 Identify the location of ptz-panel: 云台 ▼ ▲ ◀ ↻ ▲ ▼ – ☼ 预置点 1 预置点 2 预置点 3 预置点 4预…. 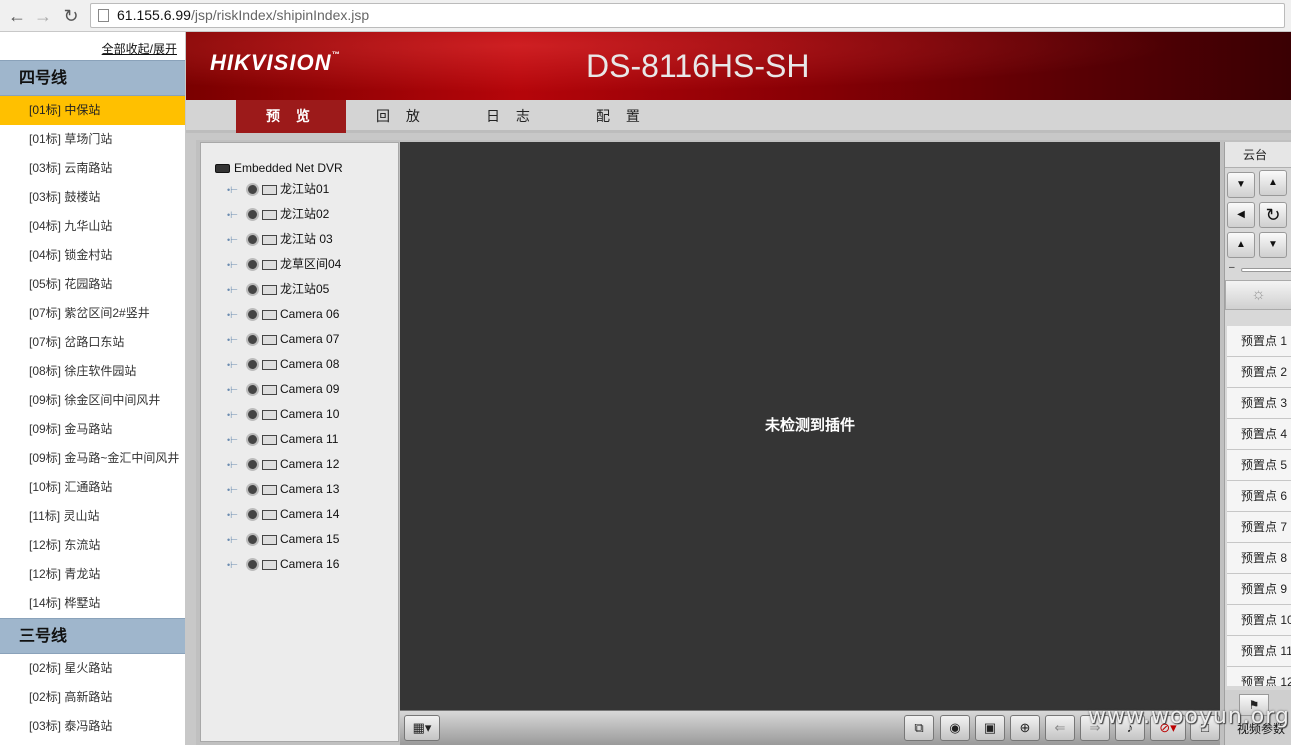
(1257, 443).